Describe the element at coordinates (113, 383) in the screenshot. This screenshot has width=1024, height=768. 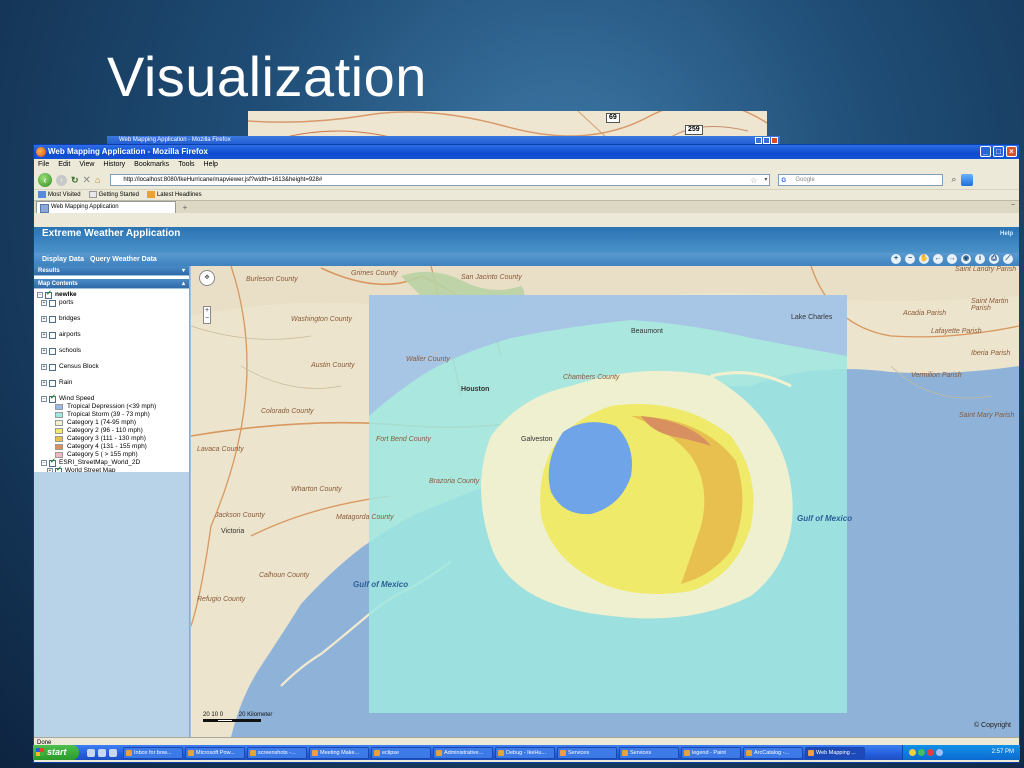
I see `toc-layer-rain: + Rain` at that location.